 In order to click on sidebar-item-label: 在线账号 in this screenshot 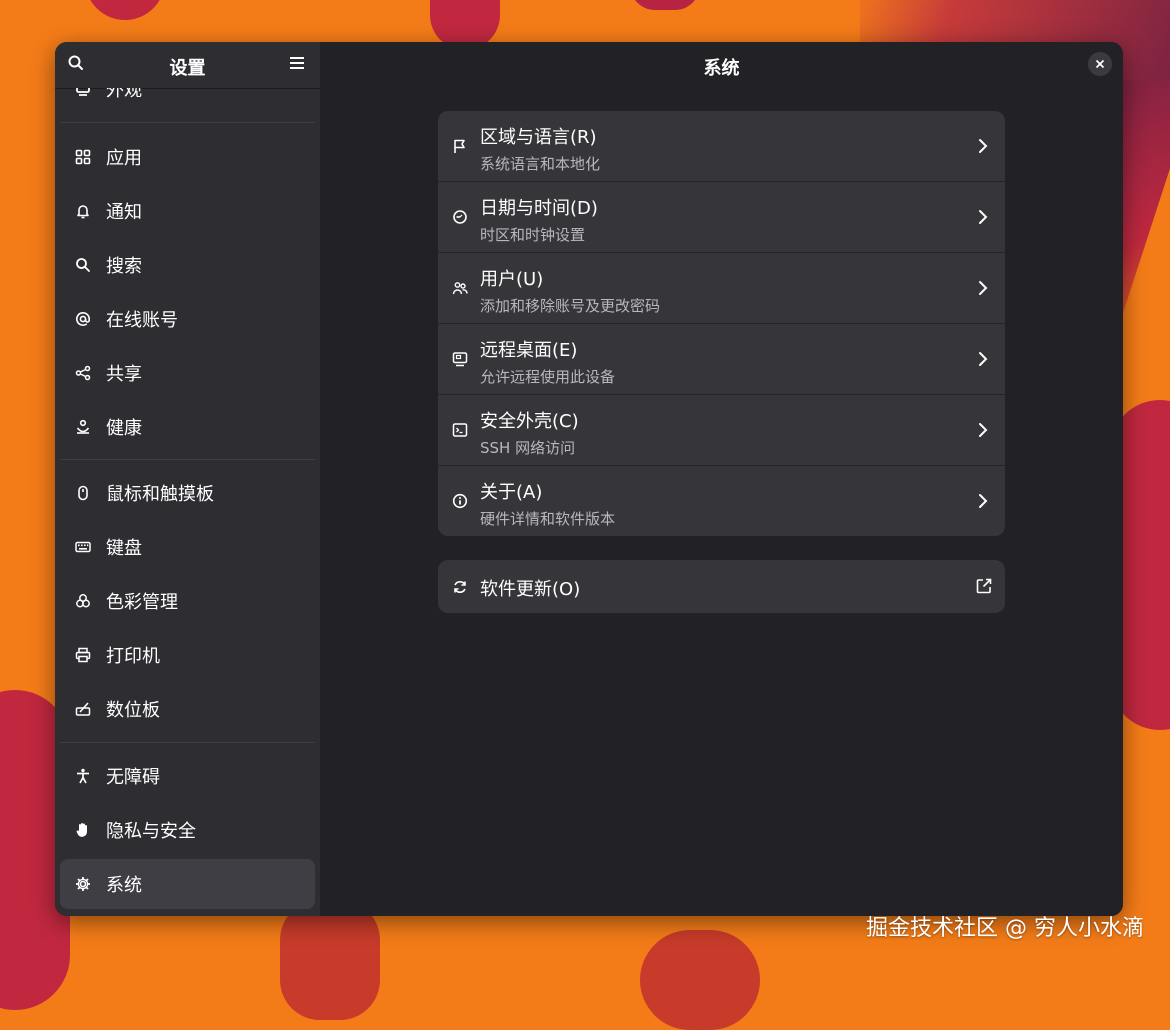, I will do `click(142, 320)`.